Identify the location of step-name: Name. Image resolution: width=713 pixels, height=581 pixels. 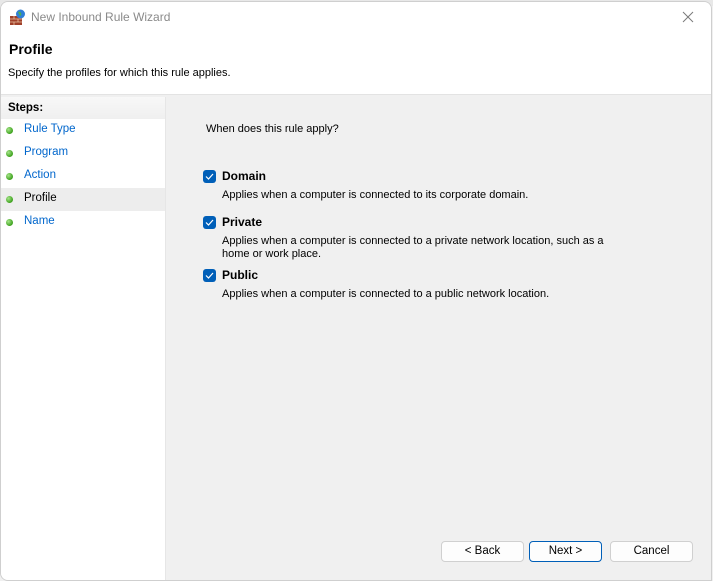
(83, 222).